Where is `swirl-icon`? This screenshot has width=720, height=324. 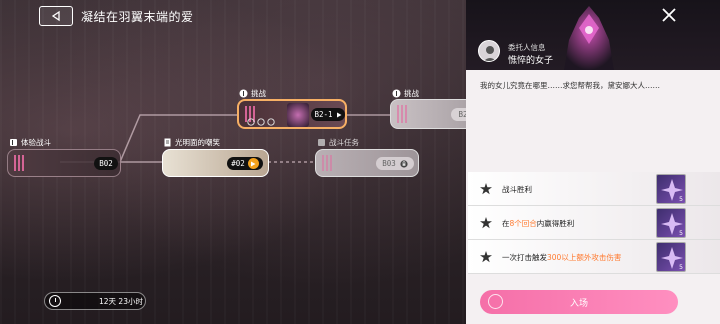
swirl-icon is located at coordinates (495, 301).